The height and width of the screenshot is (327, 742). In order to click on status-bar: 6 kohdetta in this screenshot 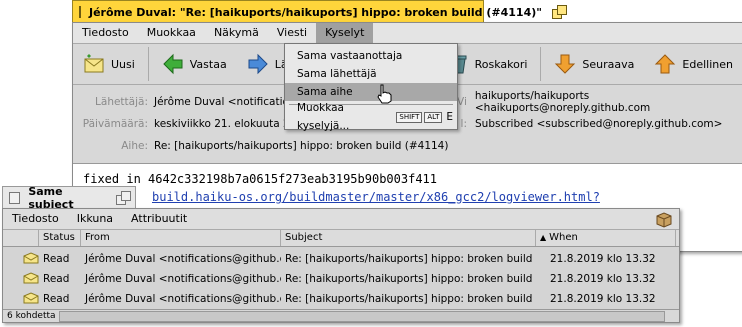, I will do `click(341, 315)`.